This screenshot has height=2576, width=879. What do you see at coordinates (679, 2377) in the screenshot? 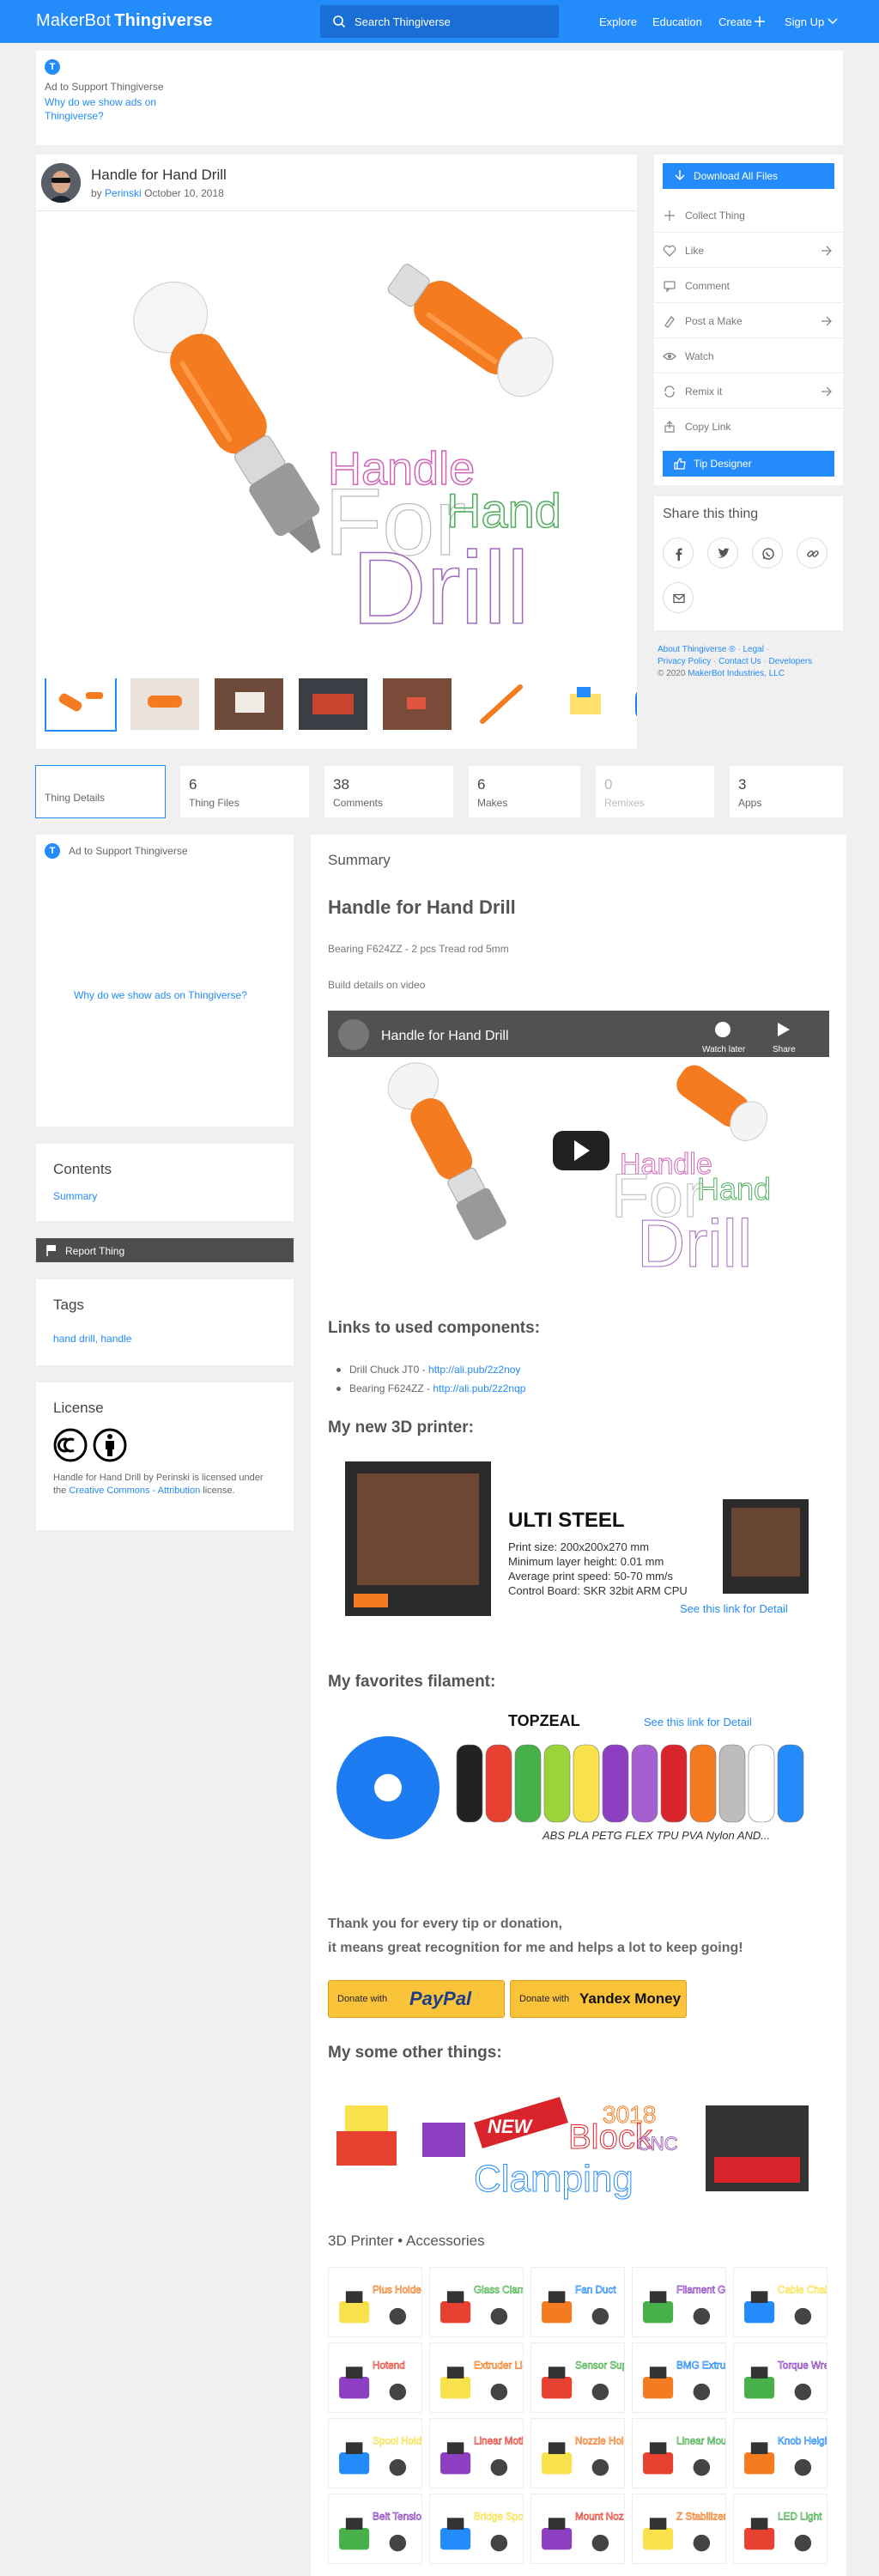
I see `accessory-tile: BMG Extruder` at bounding box center [679, 2377].